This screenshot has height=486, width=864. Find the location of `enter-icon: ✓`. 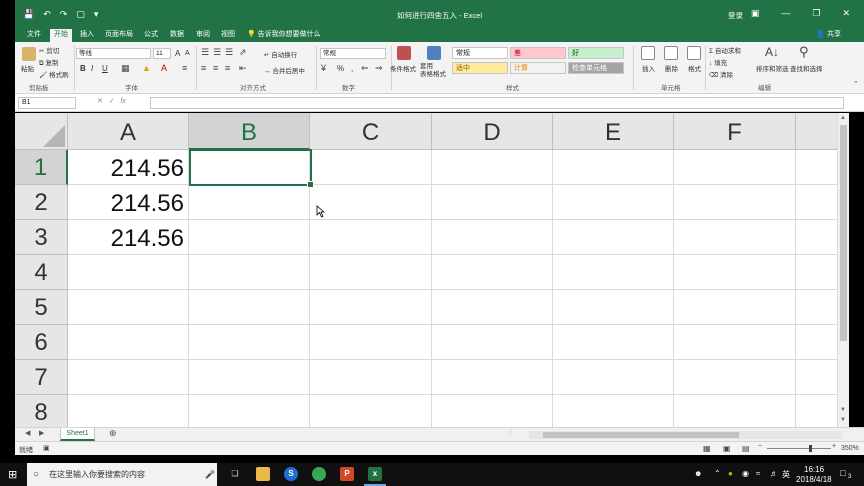

enter-icon: ✓ is located at coordinates (112, 101).